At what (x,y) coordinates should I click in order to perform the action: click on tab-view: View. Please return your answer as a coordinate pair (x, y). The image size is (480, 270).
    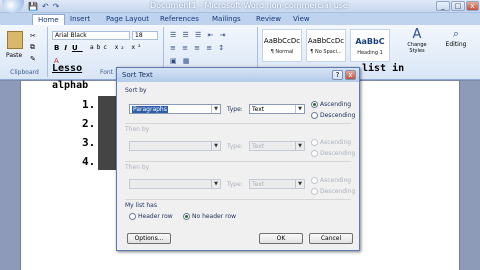
    Looking at the image, I should click on (301, 19).